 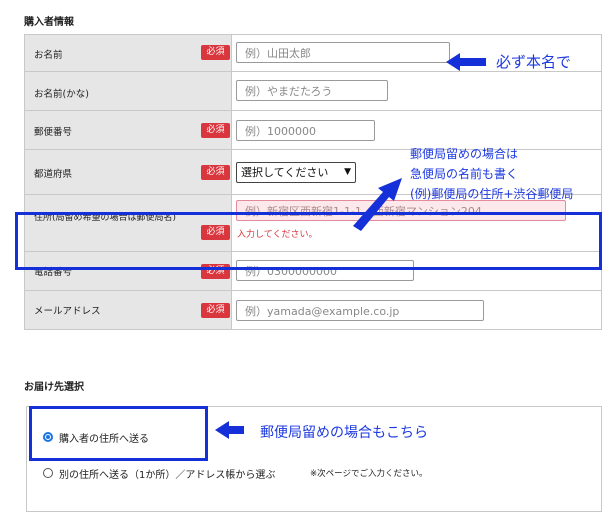 I want to click on form-row-kana: お名前(かな) 例）やまだたろう, so click(x=313, y=91).